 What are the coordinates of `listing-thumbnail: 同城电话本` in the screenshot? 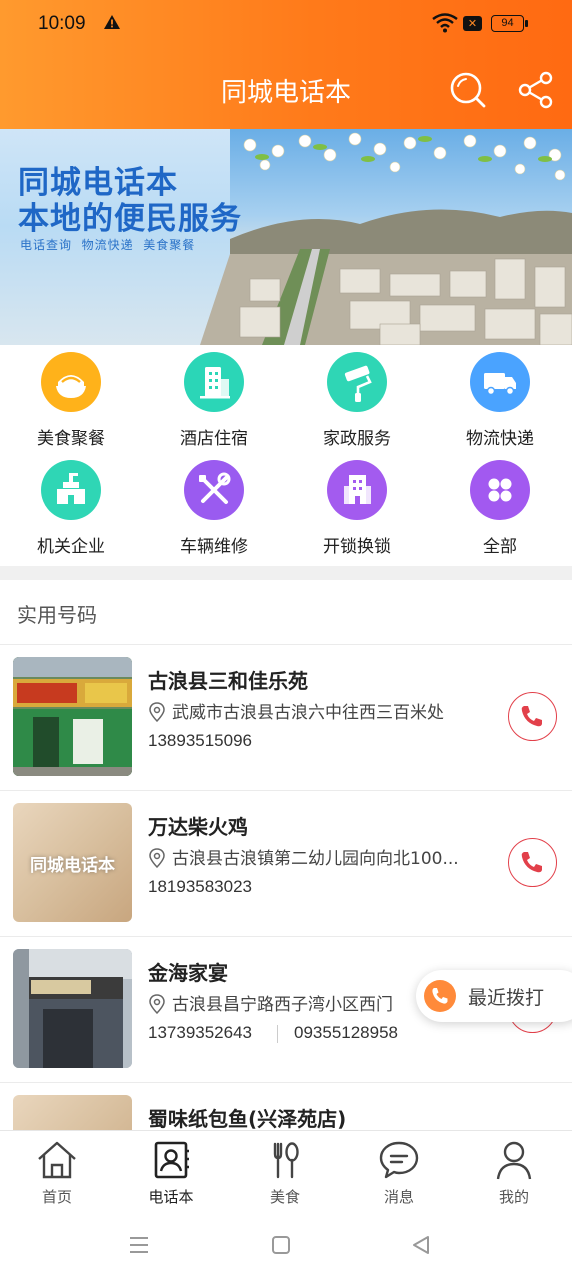 It's located at (72, 862).